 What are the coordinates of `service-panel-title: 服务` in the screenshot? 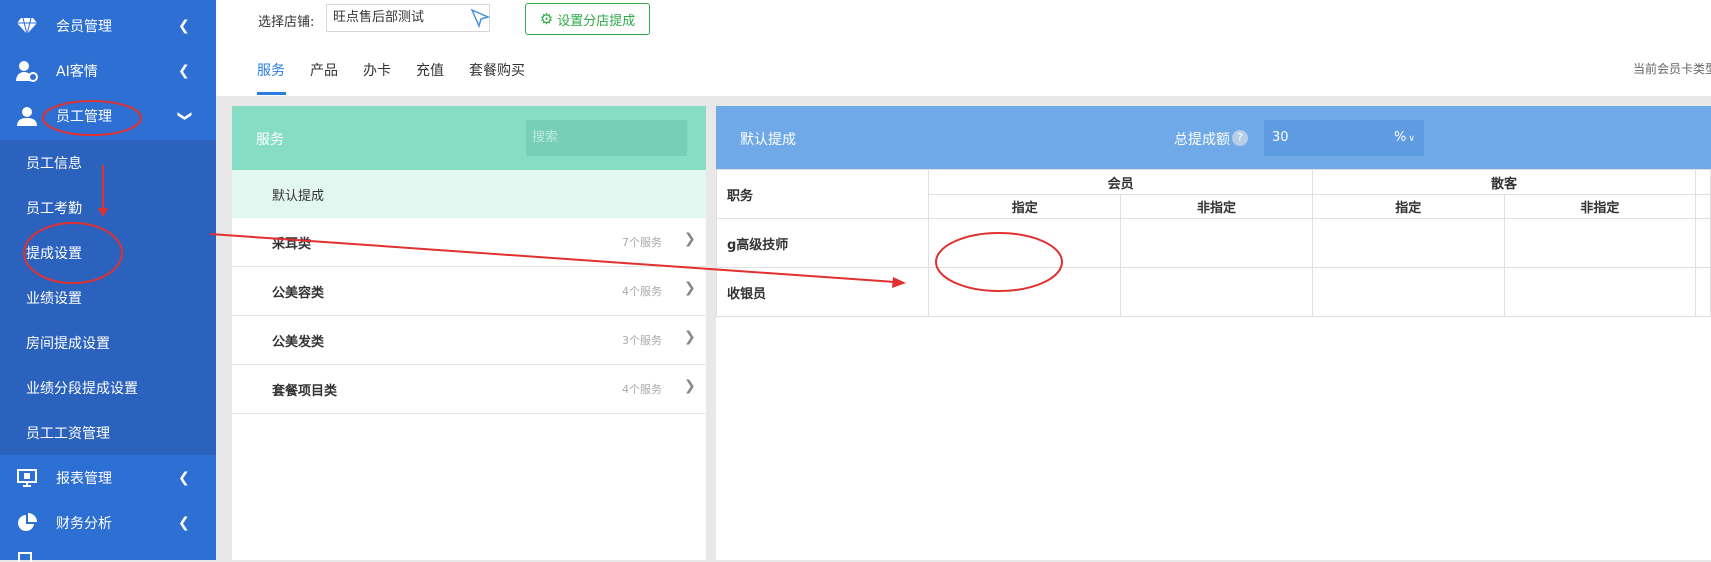 It's located at (270, 140).